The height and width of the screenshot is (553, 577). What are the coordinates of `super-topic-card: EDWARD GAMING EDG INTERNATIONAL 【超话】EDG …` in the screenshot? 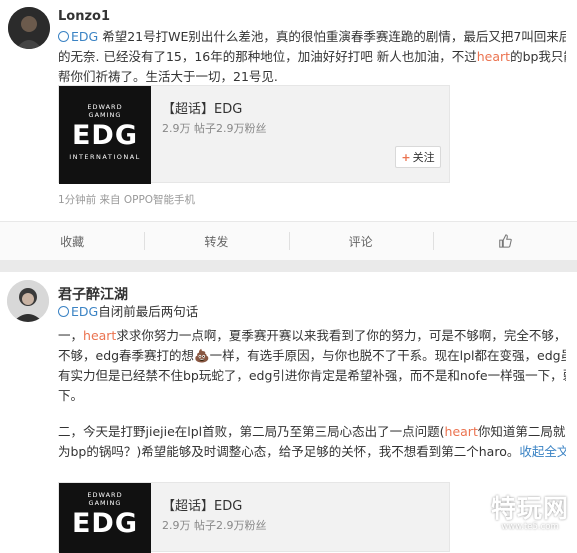 It's located at (254, 134).